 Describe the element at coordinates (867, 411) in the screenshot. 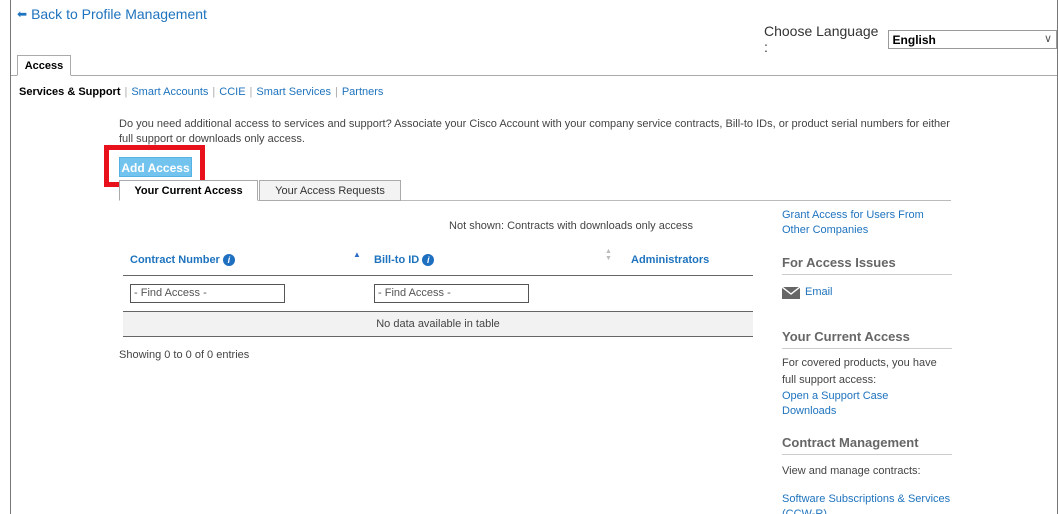

I see `downloads-link: Downloads` at that location.